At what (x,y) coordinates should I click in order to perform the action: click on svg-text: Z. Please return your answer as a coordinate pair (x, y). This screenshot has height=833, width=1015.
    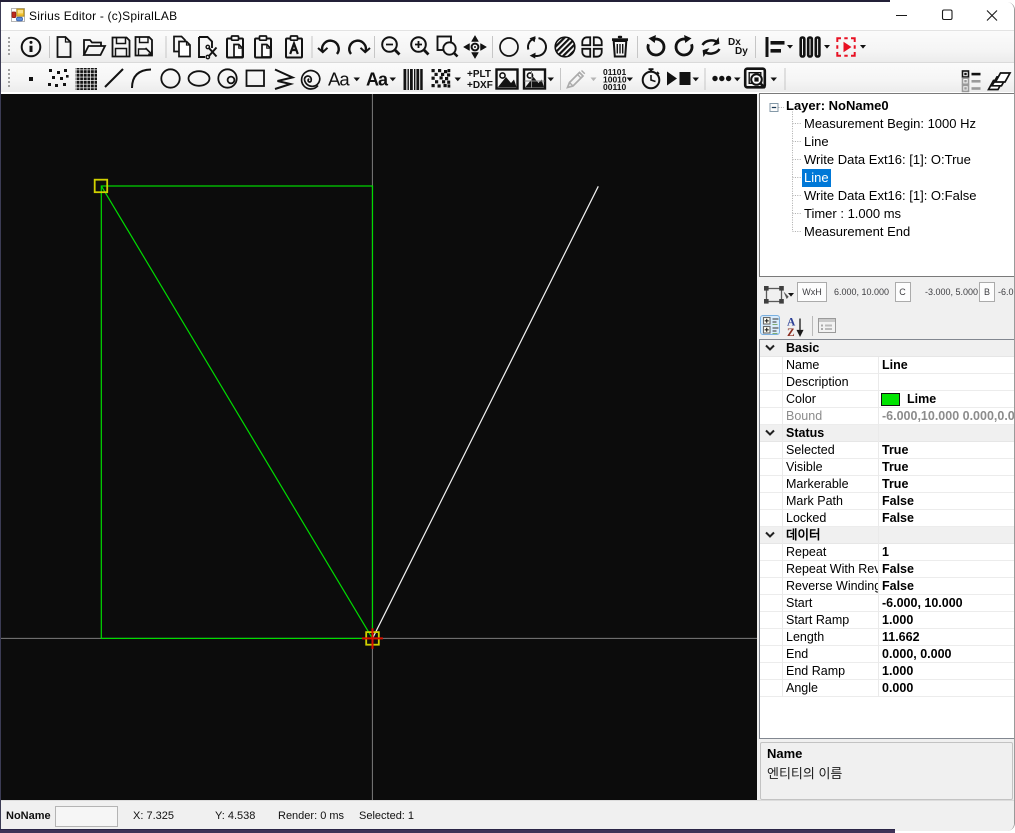
    Looking at the image, I should click on (791, 333).